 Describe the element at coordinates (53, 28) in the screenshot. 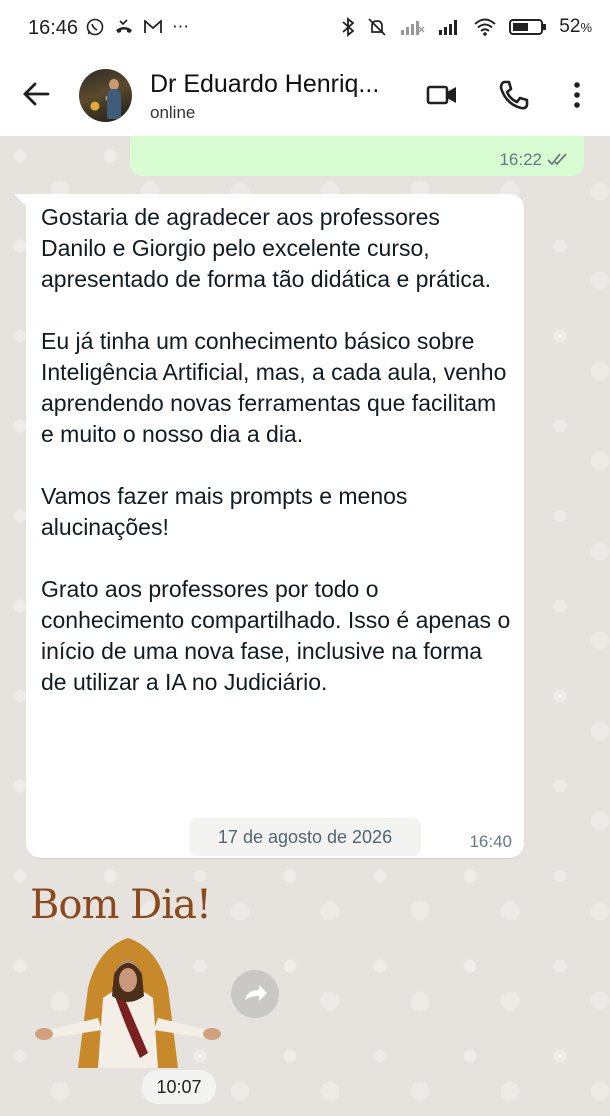

I see `status-time: 16:46` at that location.